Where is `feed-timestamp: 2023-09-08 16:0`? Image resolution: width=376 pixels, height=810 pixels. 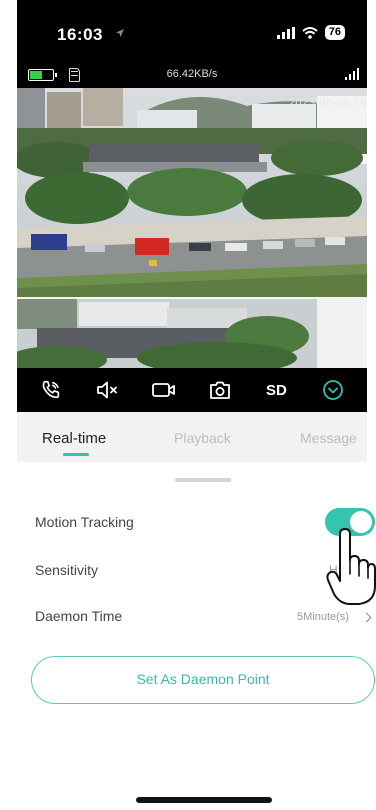 feed-timestamp: 2023-09-08 16:0 is located at coordinates (327, 103).